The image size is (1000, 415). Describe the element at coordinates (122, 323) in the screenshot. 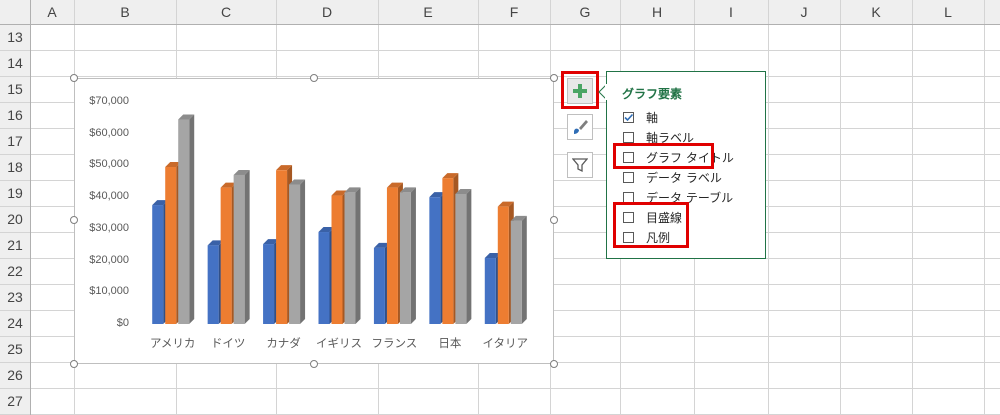

I see `y-tick-label: $0` at that location.